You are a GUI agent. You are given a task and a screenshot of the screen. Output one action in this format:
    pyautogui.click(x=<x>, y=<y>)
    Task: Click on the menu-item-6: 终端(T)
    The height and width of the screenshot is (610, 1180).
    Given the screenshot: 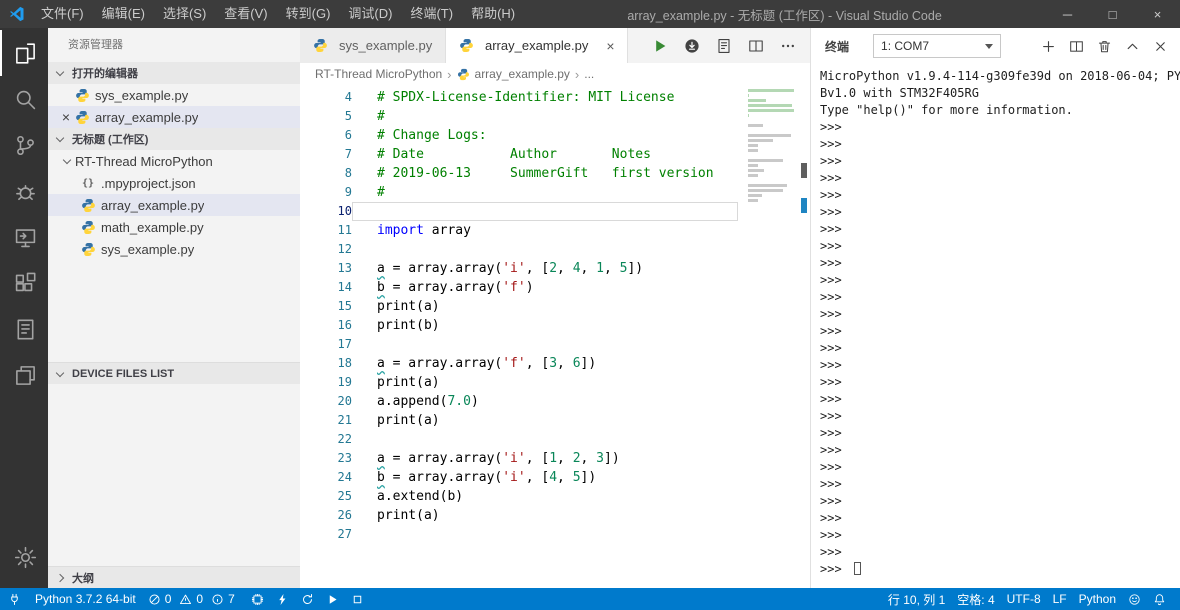 What is the action you would take?
    pyautogui.click(x=431, y=14)
    